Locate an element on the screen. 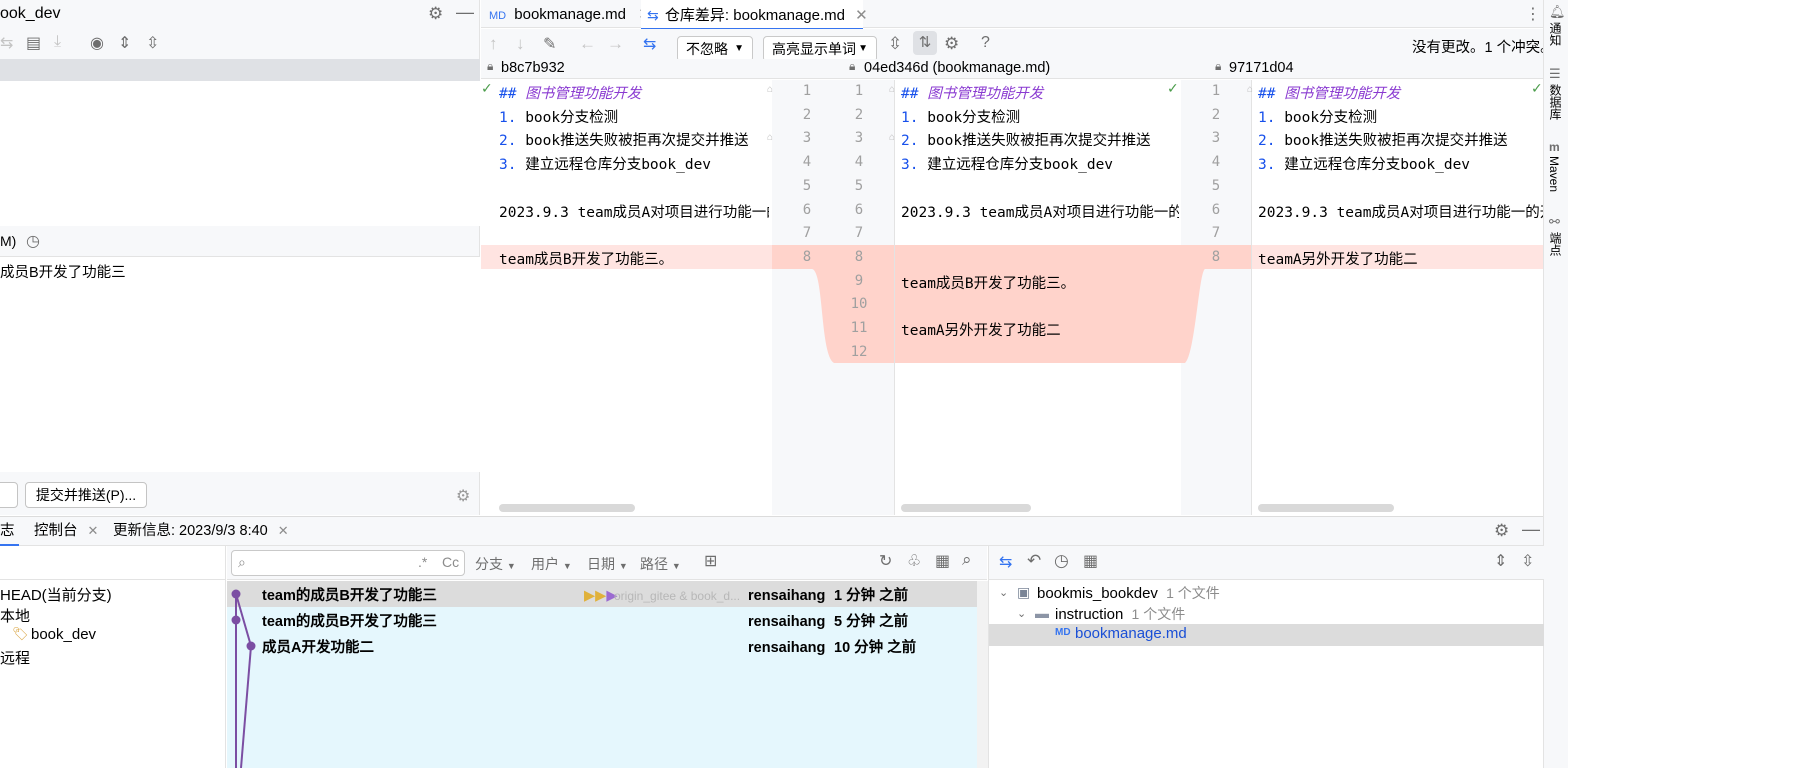 This screenshot has height=768, width=1816. filter-branch: 分支 ▼ is located at coordinates (495, 564).